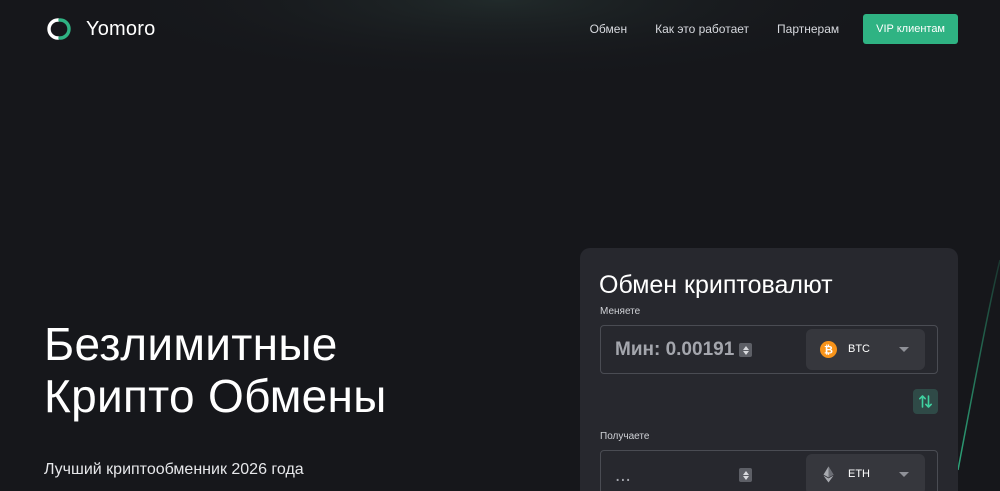 The height and width of the screenshot is (491, 1000). What do you see at coordinates (859, 474) in the screenshot?
I see `receive-currency-name: ETH` at bounding box center [859, 474].